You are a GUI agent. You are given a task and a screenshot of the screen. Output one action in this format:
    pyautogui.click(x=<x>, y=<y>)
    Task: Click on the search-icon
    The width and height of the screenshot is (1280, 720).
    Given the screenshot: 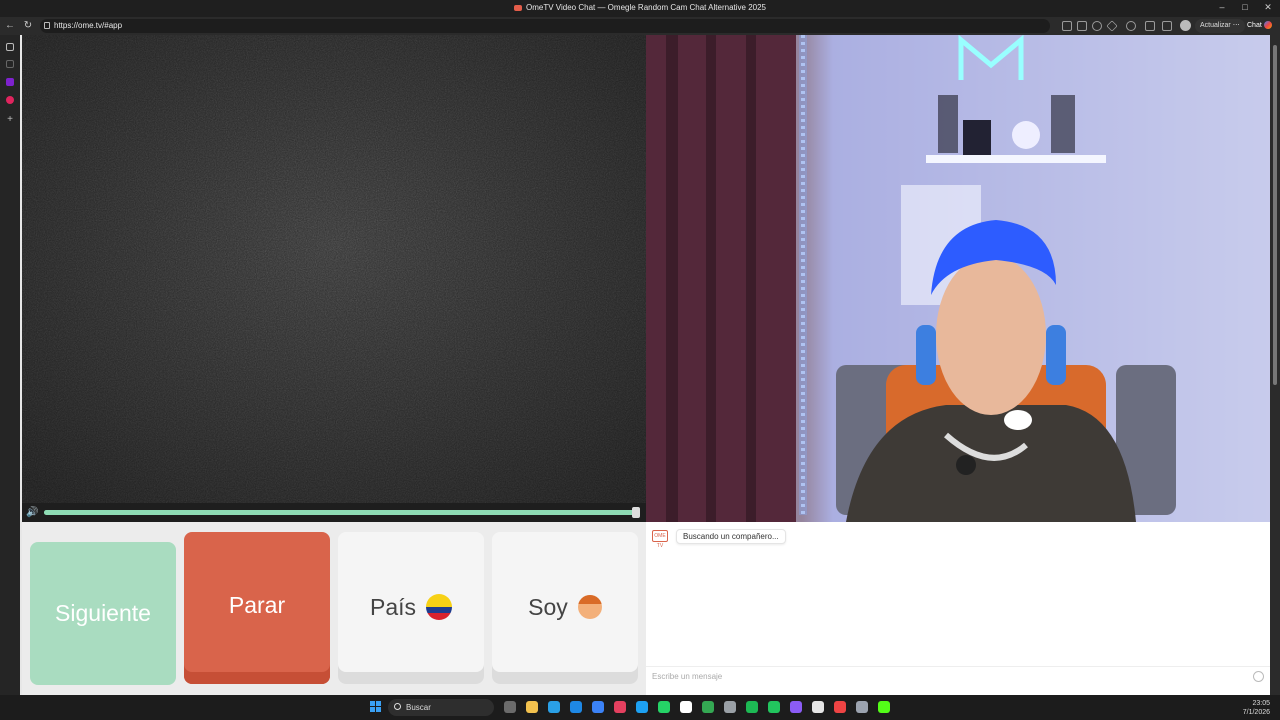 What is the action you would take?
    pyautogui.click(x=397, y=706)
    